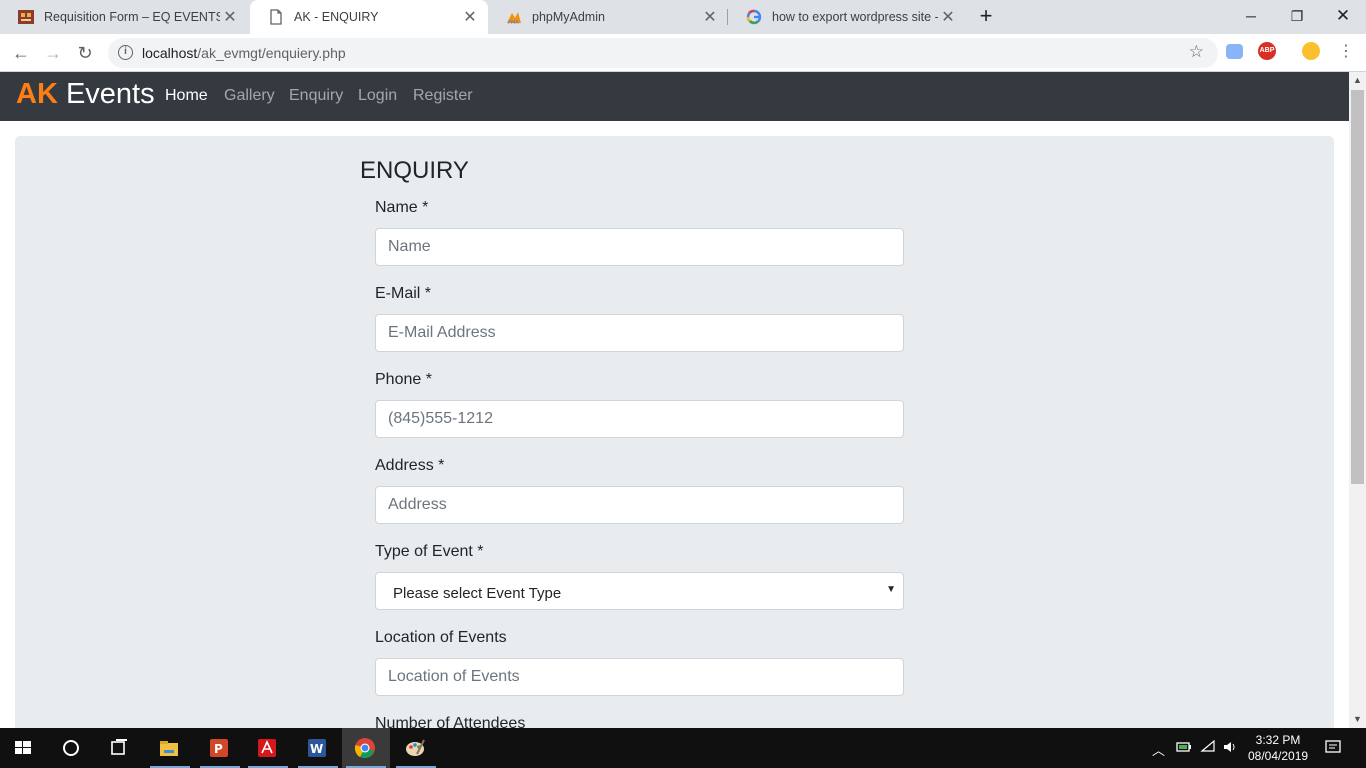 The width and height of the screenshot is (1366, 768). Describe the element at coordinates (639, 591) in the screenshot. I see `event-type-select: Please select Event Type ▼` at that location.